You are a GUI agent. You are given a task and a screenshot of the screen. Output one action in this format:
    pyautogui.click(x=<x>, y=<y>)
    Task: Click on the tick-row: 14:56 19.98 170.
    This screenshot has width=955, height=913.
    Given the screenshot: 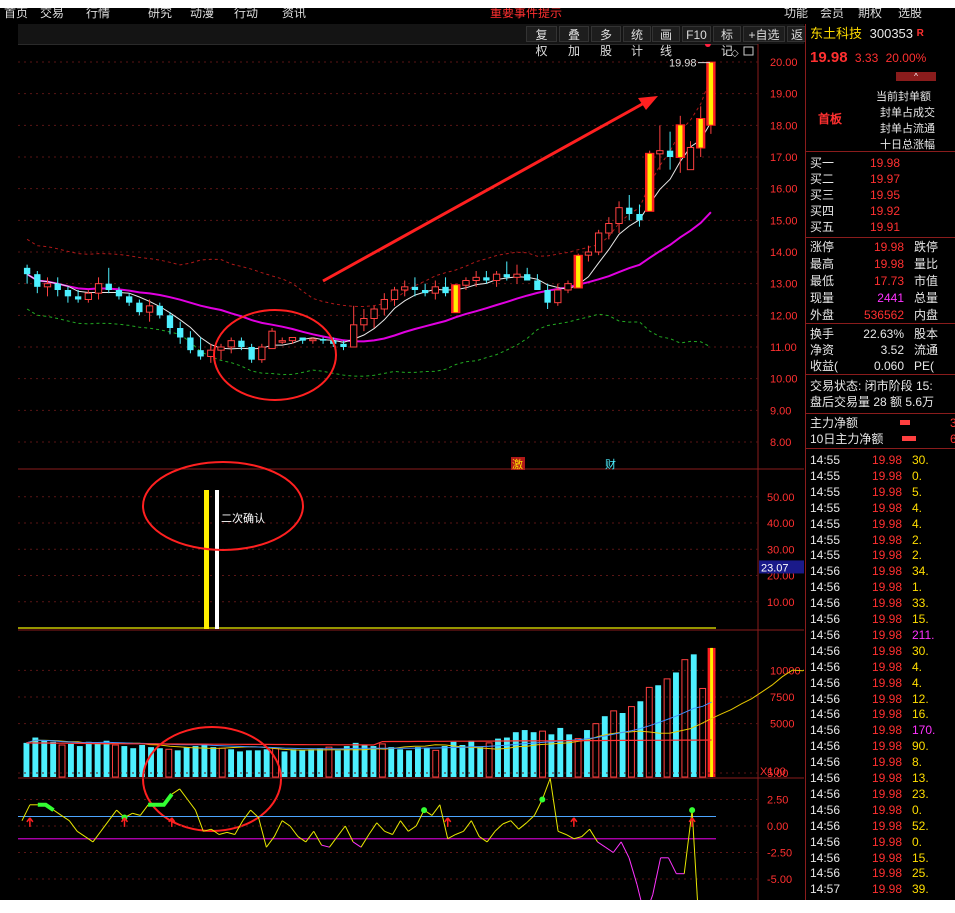 What is the action you would take?
    pyautogui.click(x=880, y=730)
    